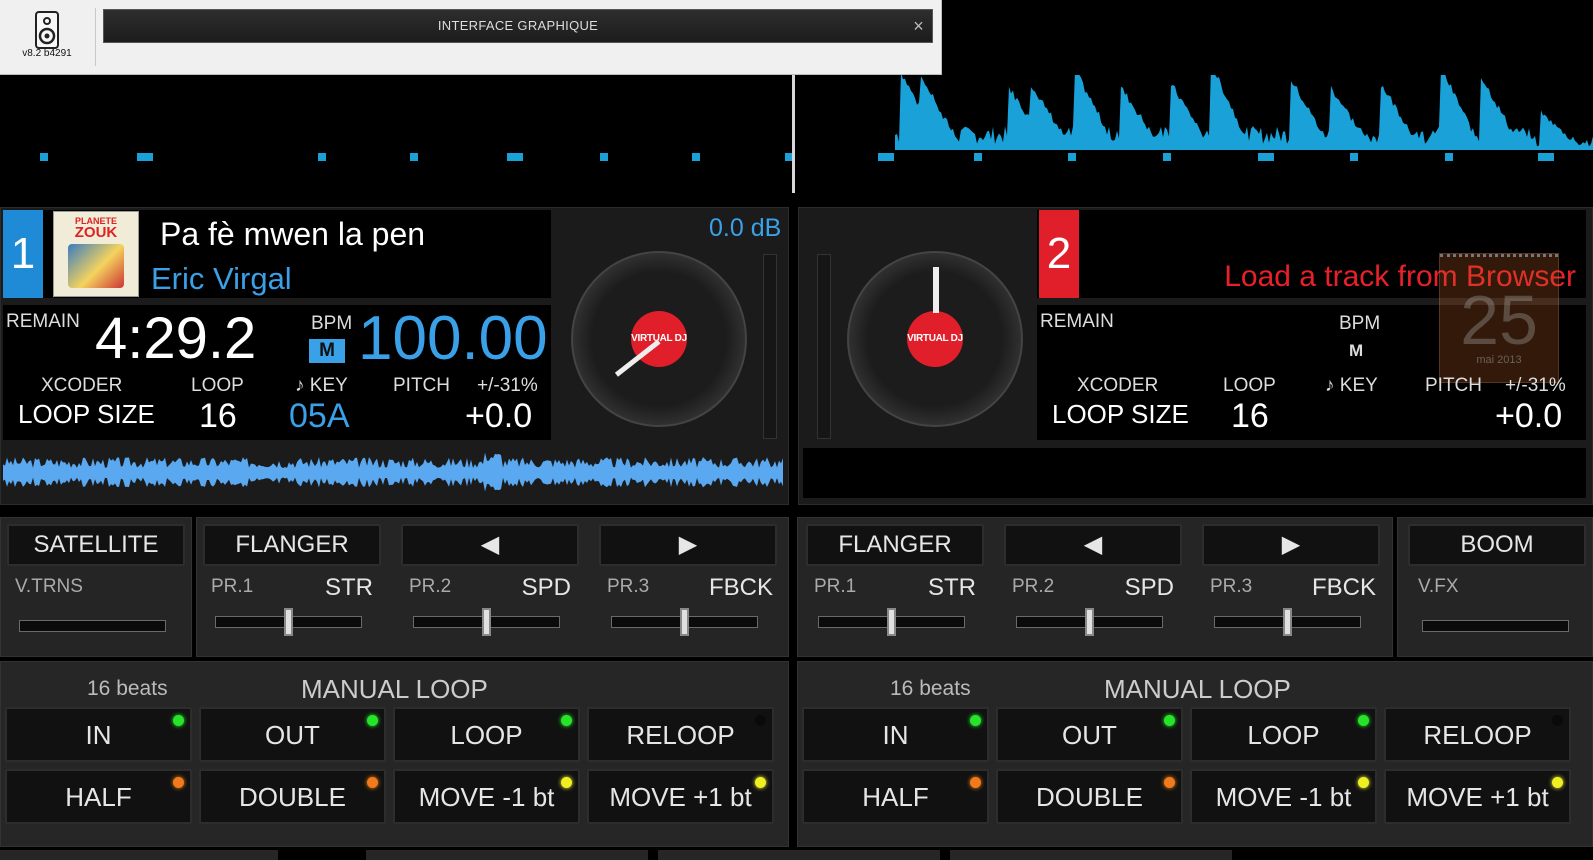 This screenshot has height=860, width=1593. What do you see at coordinates (918, 26) in the screenshot?
I see `close-icon: ×` at bounding box center [918, 26].